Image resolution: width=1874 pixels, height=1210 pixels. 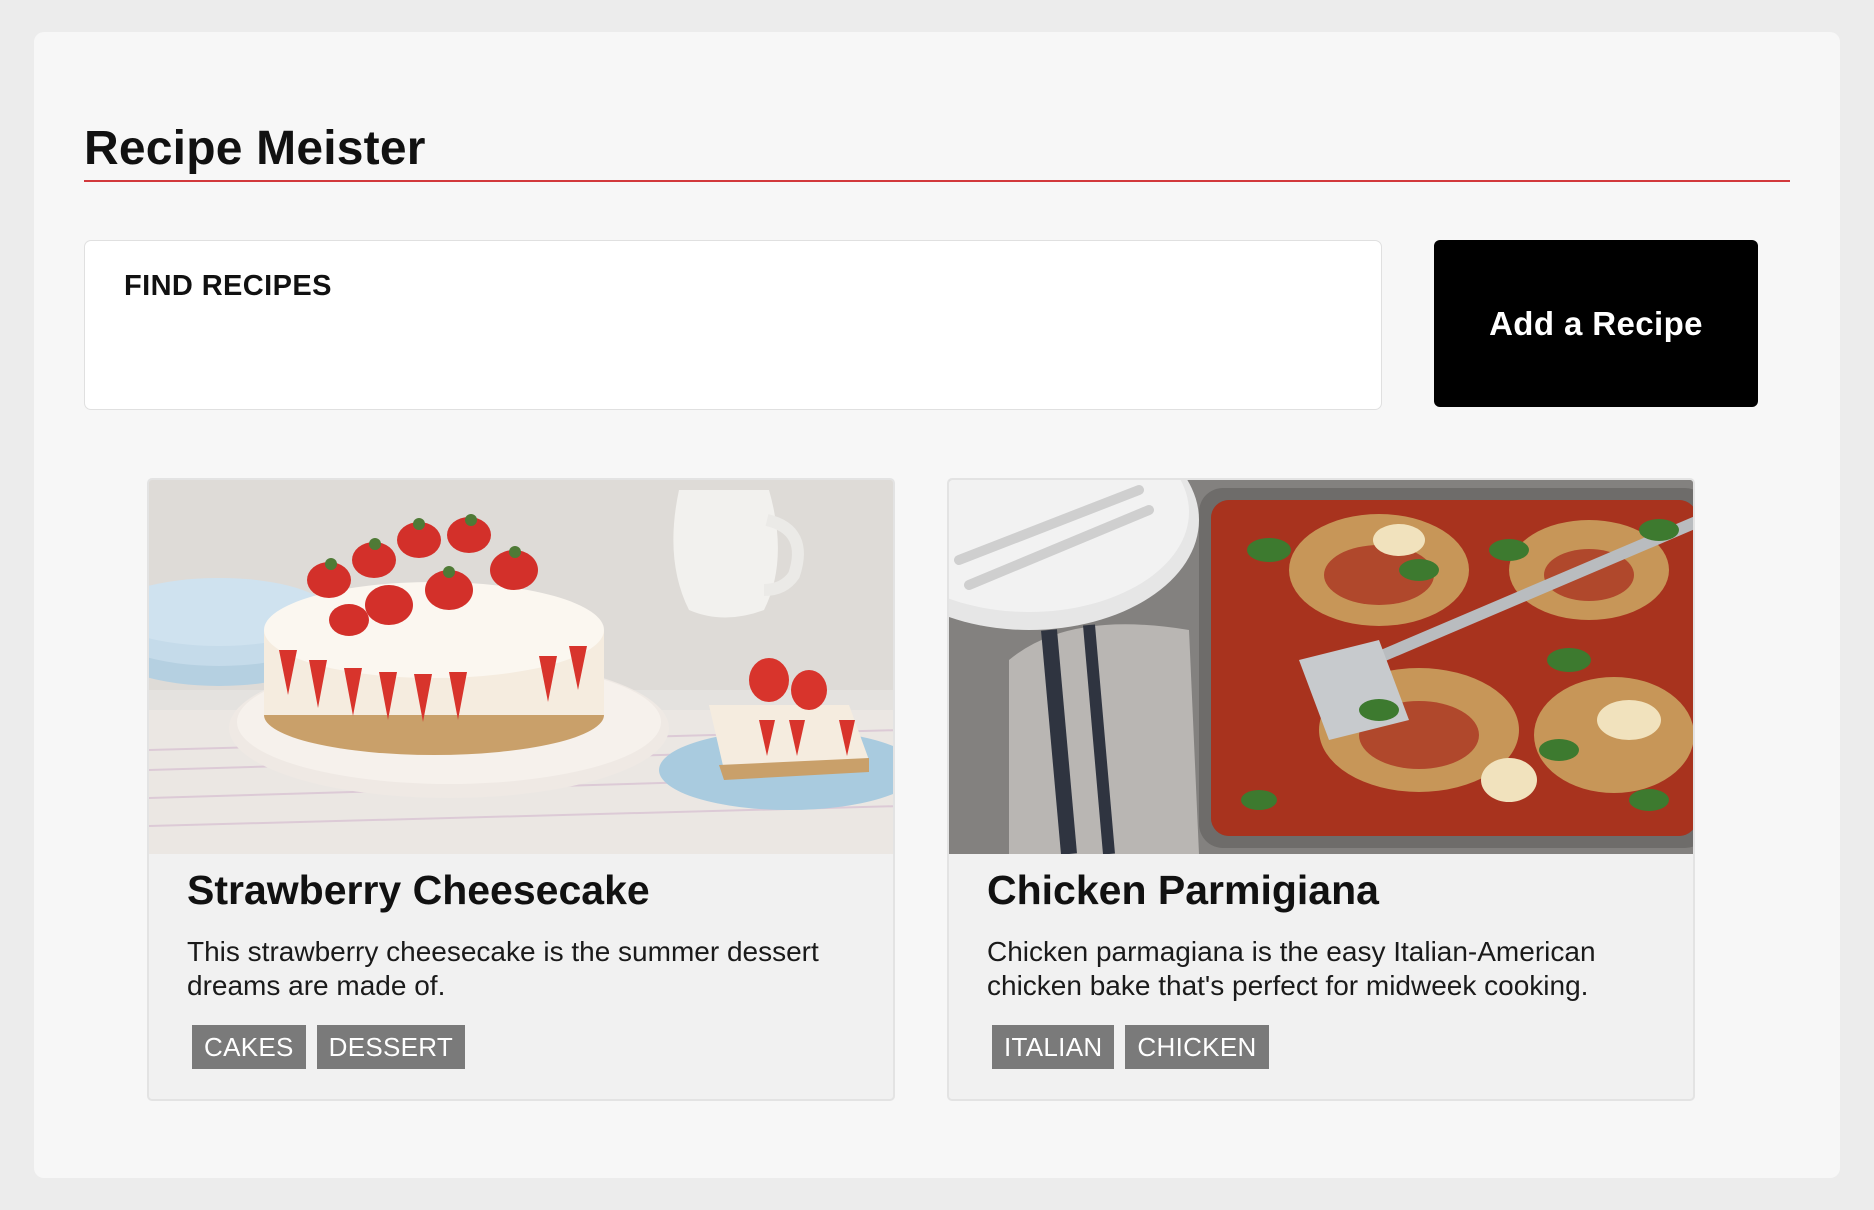 I want to click on search-panel: FIND RECIPES, so click(x=733, y=325).